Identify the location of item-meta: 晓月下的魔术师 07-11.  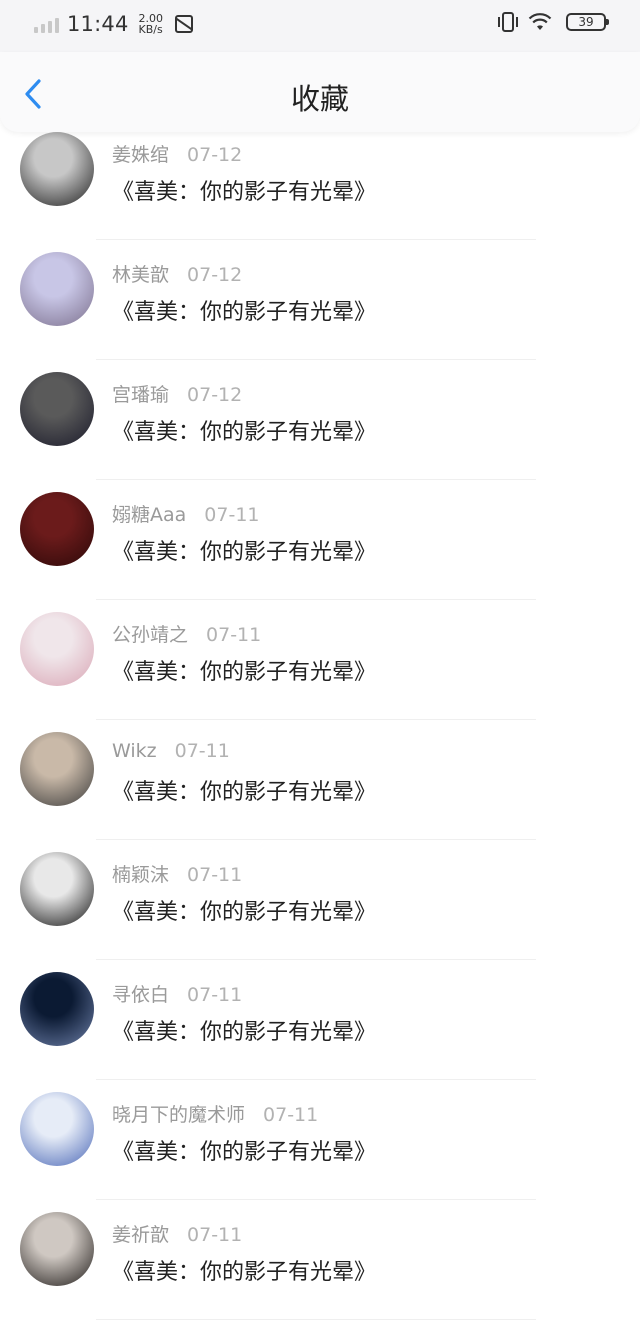
(215, 1113).